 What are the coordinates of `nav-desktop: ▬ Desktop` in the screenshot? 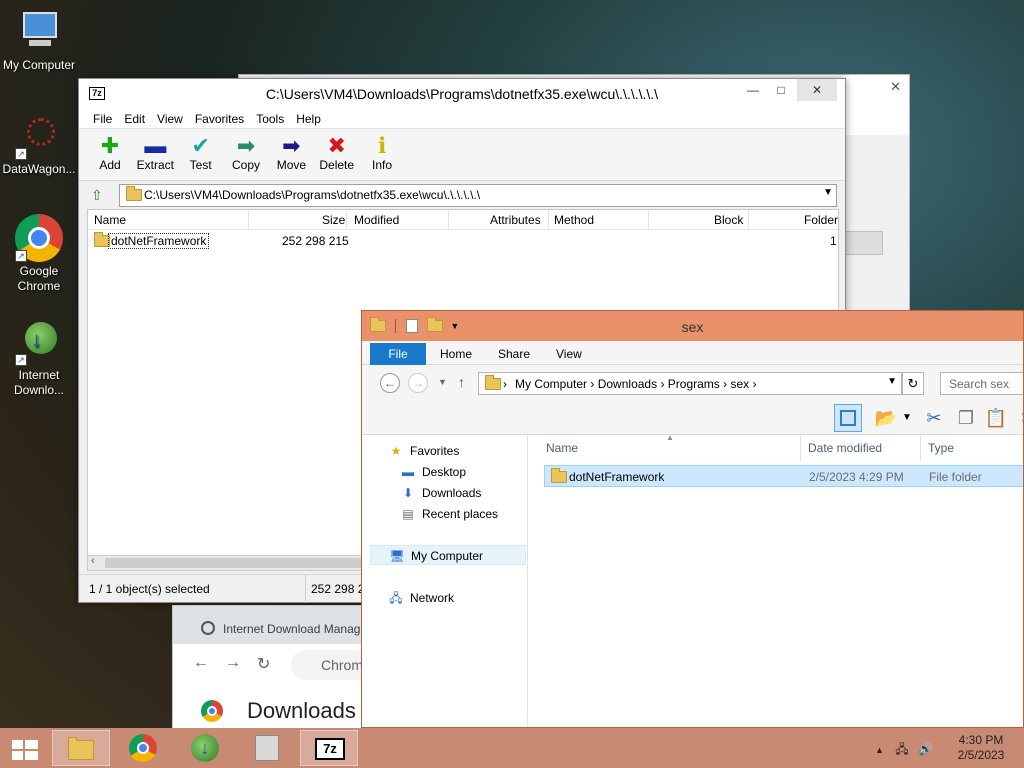 It's located at (433, 472).